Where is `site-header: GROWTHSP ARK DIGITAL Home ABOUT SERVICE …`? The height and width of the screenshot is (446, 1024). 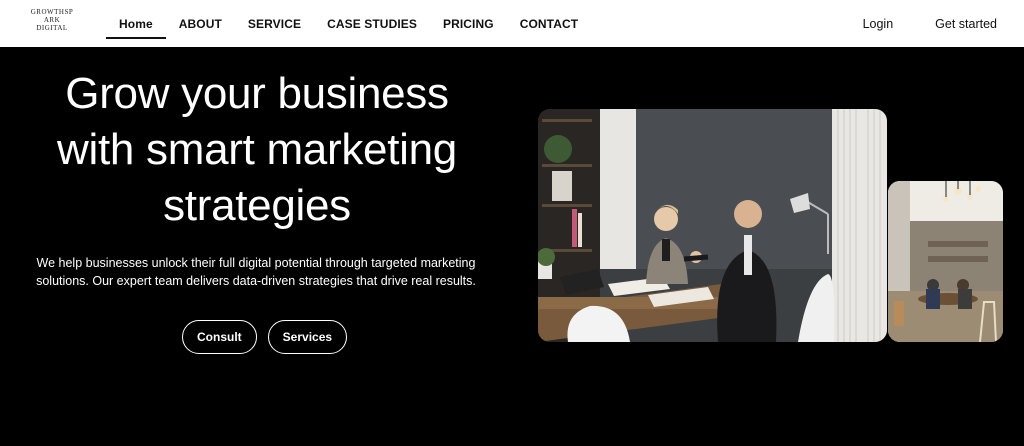
site-header: GROWTHSP ARK DIGITAL Home ABOUT SERVICE … is located at coordinates (512, 23).